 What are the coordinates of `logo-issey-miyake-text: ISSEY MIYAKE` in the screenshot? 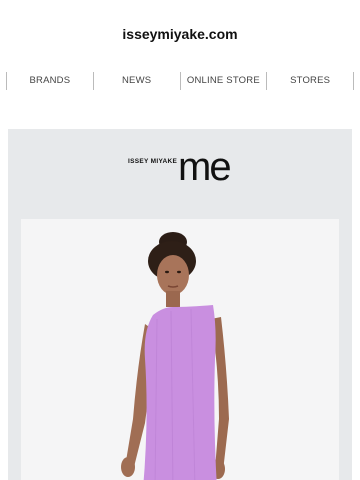 It's located at (153, 161).